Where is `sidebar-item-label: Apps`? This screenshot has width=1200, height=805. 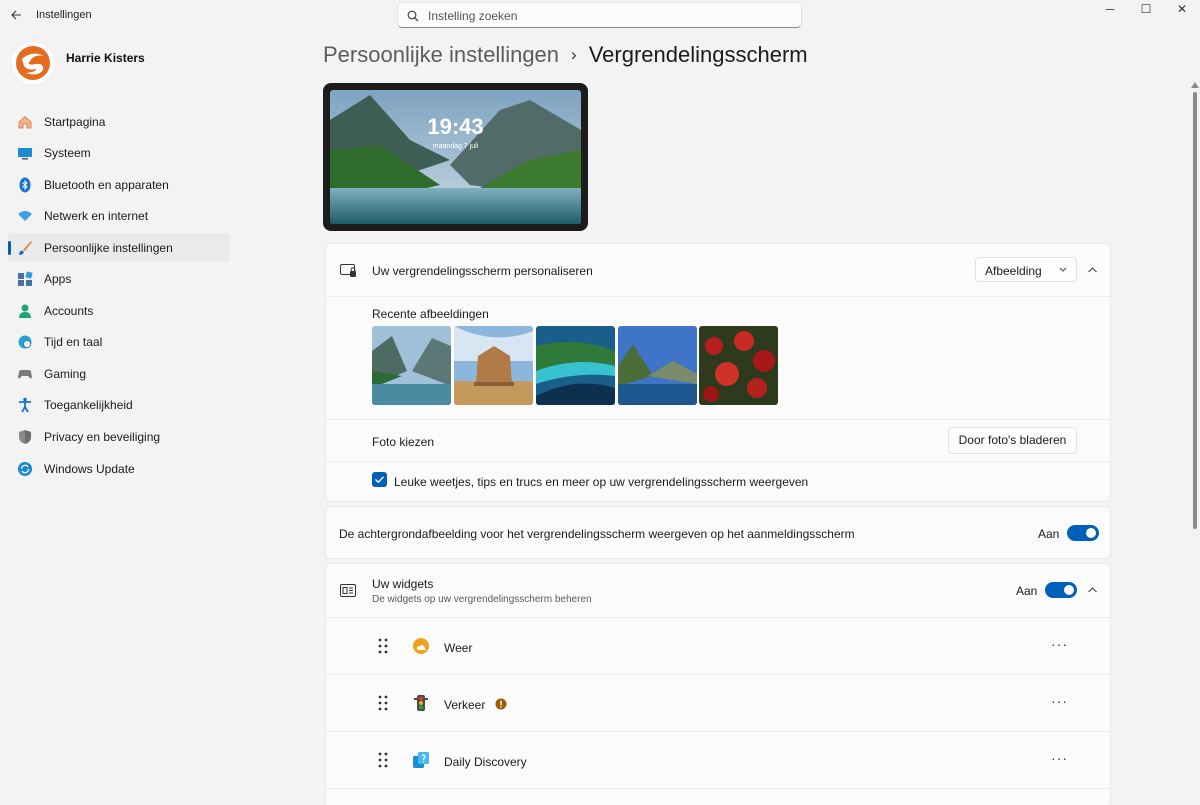
sidebar-item-label: Apps is located at coordinates (58, 279).